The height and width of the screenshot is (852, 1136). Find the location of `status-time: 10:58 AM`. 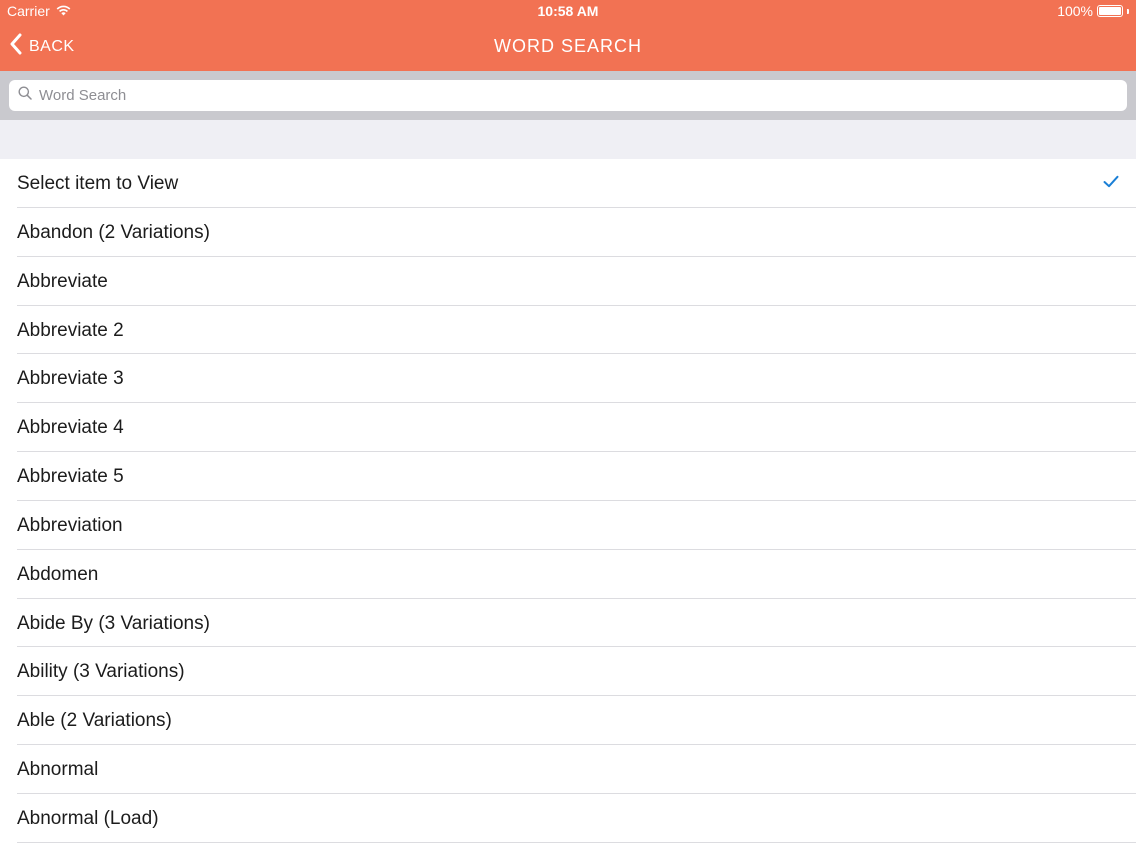

status-time: 10:58 AM is located at coordinates (568, 11).